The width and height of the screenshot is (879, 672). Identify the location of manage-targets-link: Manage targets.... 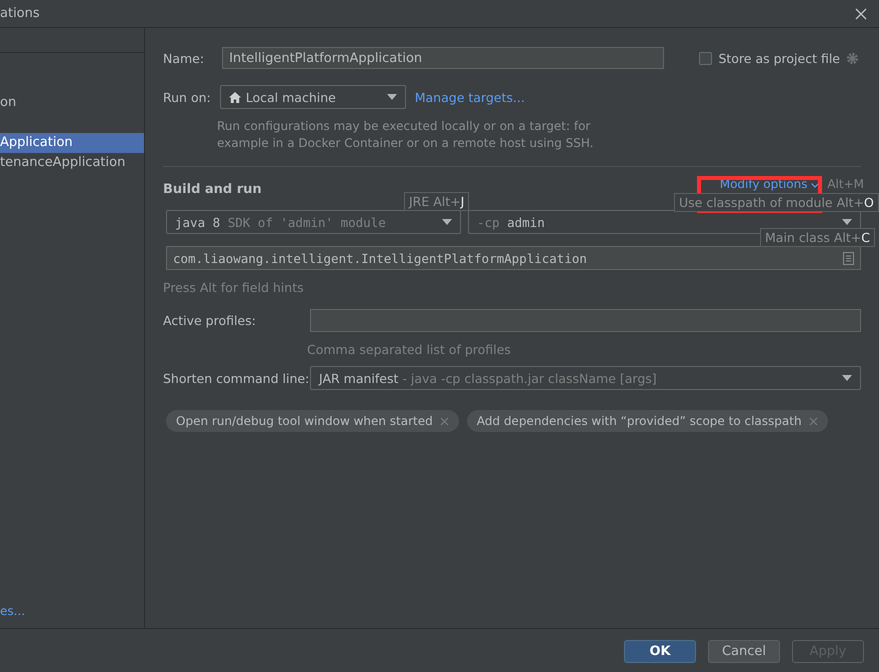
(469, 97).